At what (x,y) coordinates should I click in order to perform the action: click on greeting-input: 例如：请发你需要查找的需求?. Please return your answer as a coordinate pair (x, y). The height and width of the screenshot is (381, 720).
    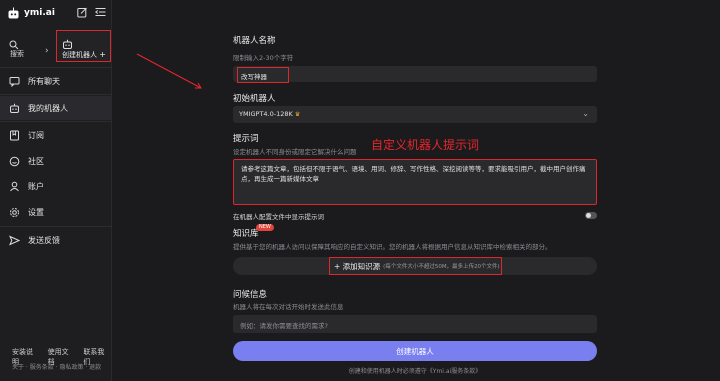
    Looking at the image, I should click on (415, 324).